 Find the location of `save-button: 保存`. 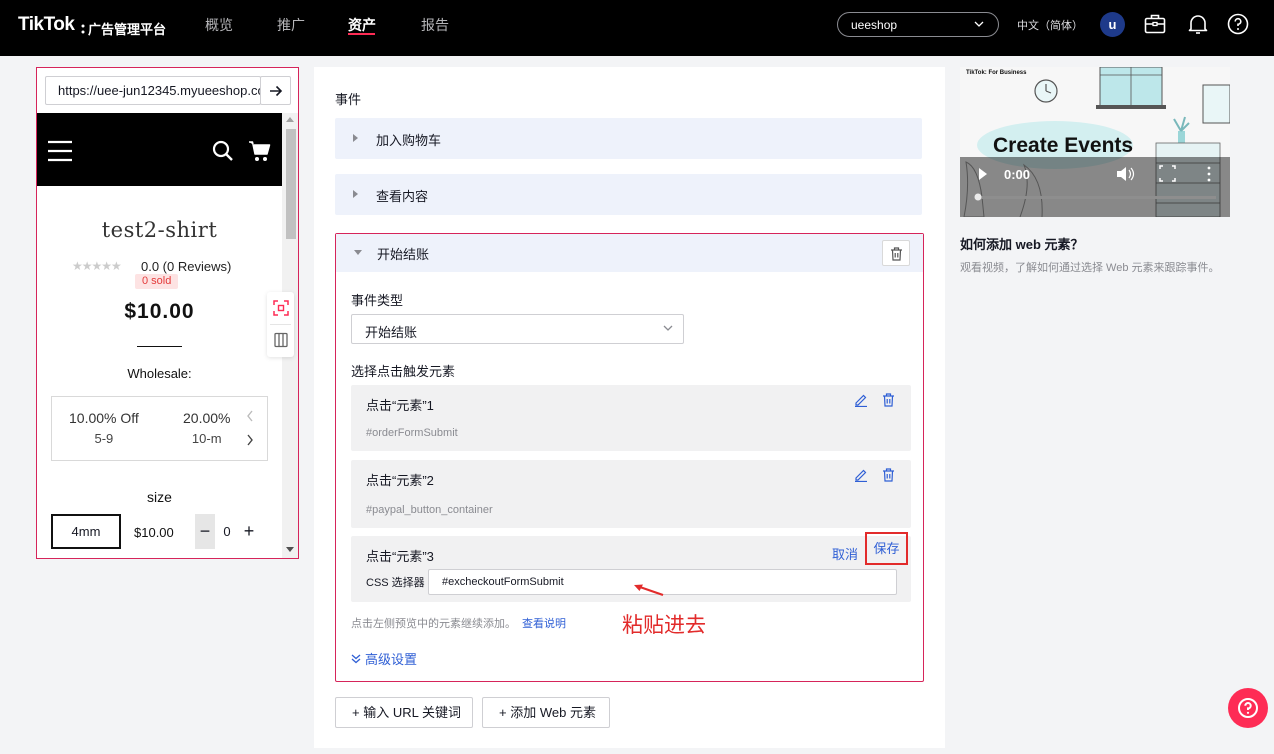

save-button: 保存 is located at coordinates (886, 548).